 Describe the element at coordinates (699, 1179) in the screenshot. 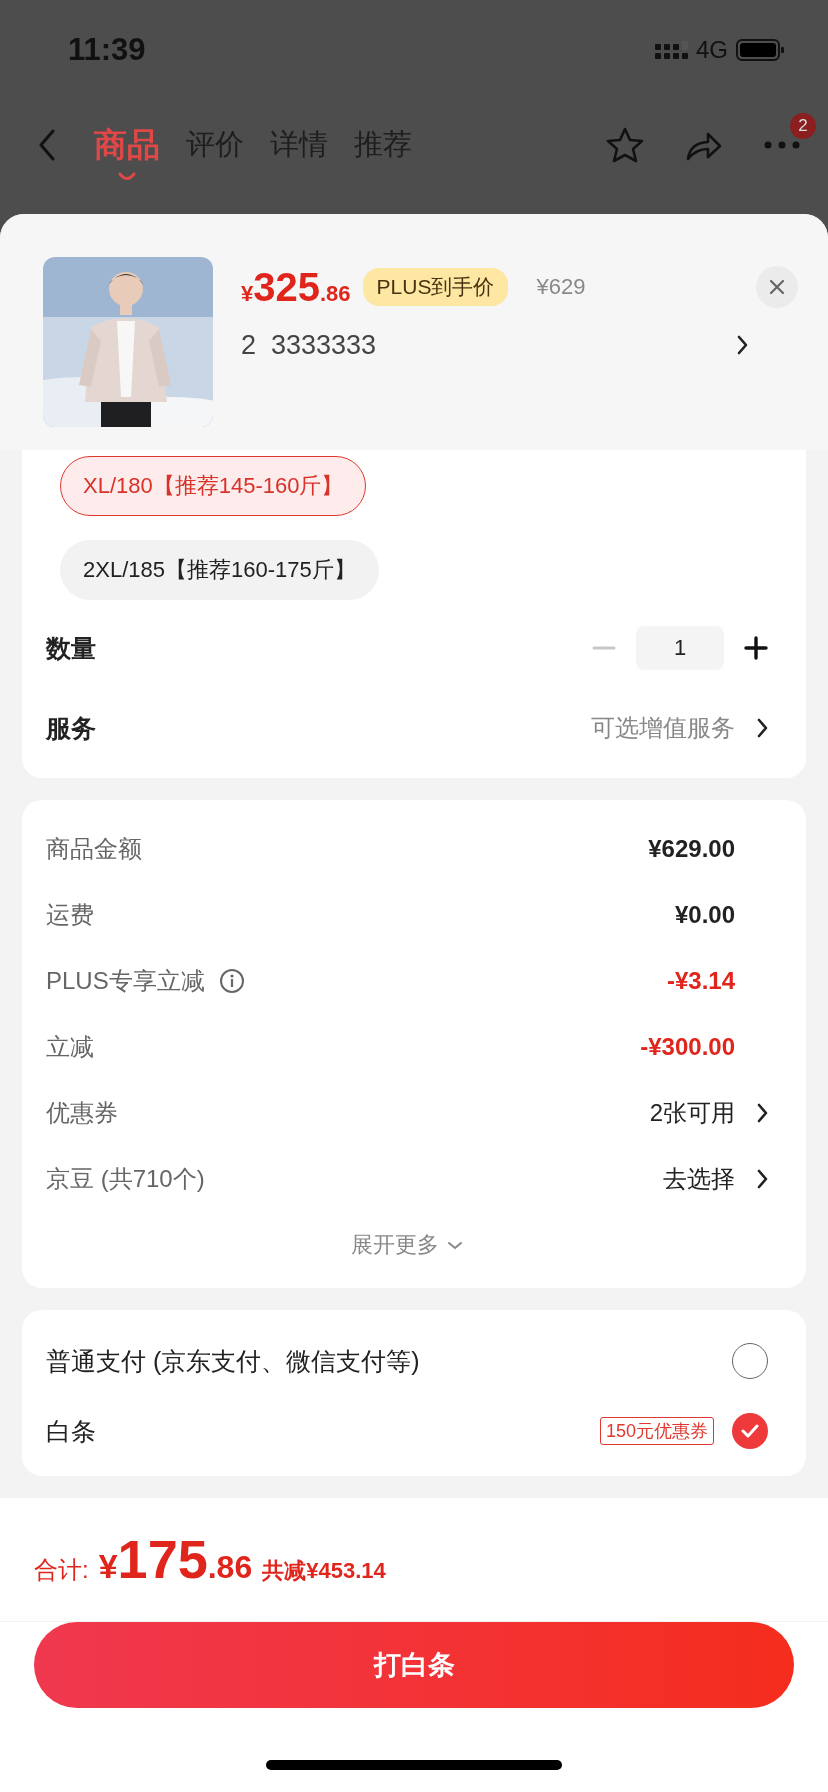

I see `cost-value: 去选择` at that location.